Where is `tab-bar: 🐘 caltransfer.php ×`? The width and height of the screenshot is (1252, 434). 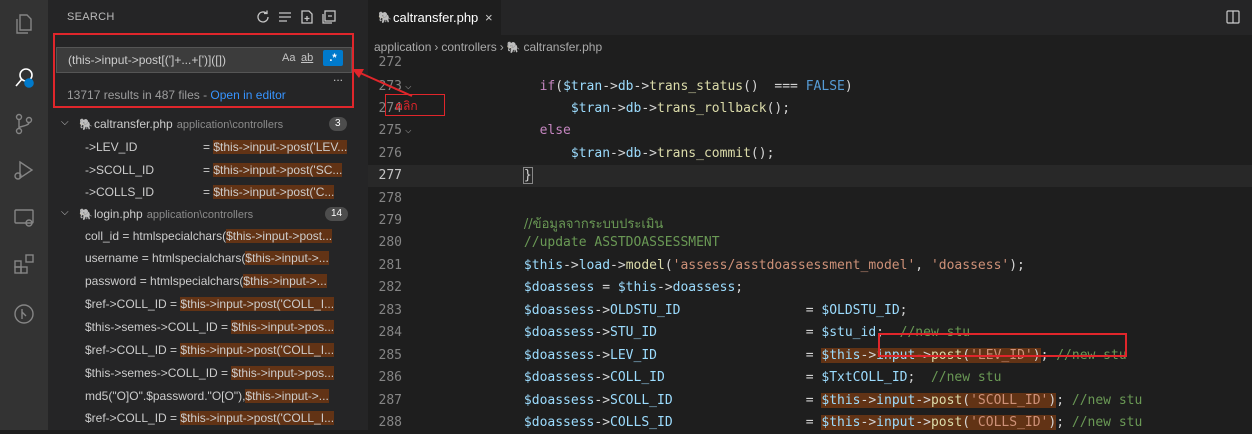 tab-bar: 🐘 caltransfer.php × is located at coordinates (810, 17).